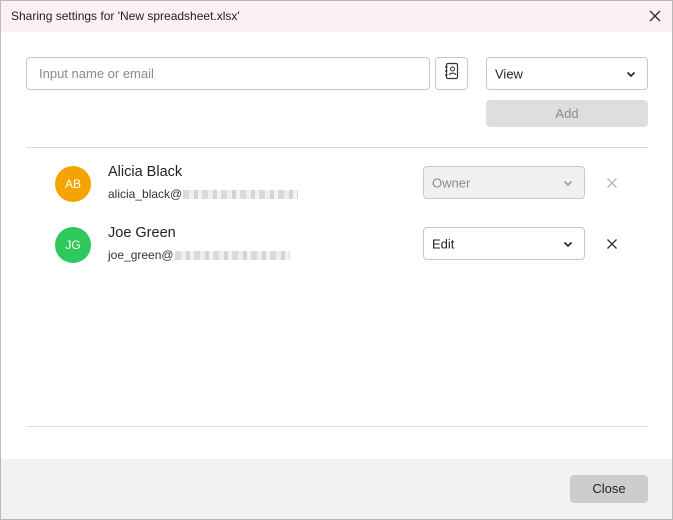  I want to click on bottom-divider, so click(337, 426).